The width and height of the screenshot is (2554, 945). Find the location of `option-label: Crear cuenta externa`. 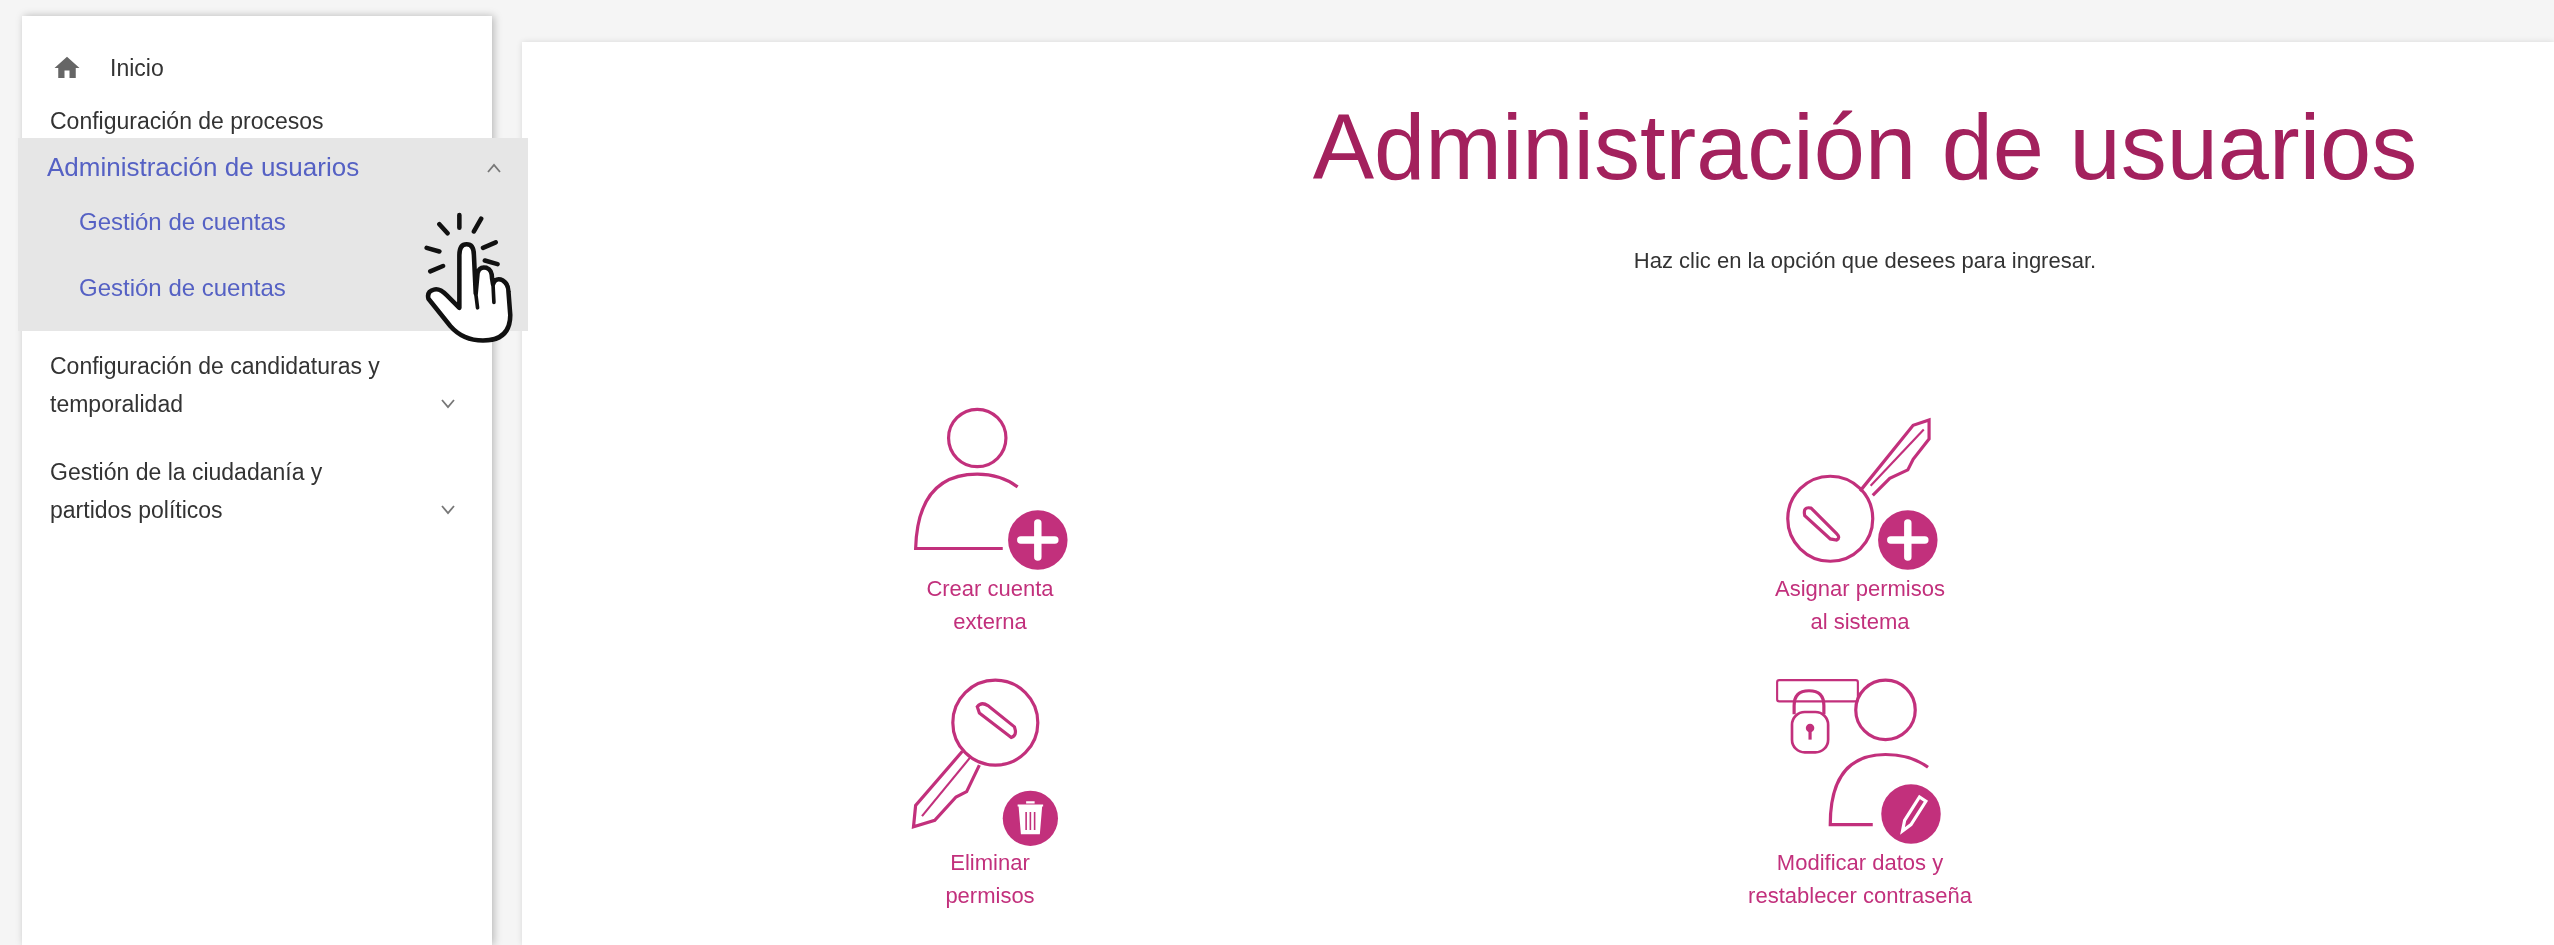

option-label: Crear cuenta externa is located at coordinates (990, 605).